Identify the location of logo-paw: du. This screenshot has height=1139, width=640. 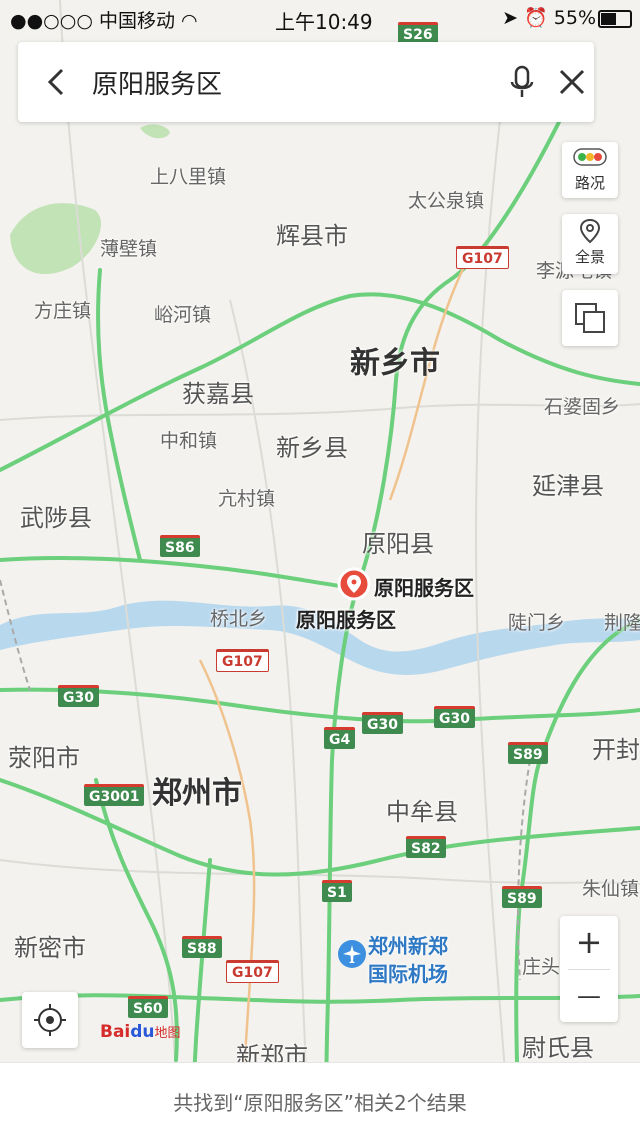
(142, 1032).